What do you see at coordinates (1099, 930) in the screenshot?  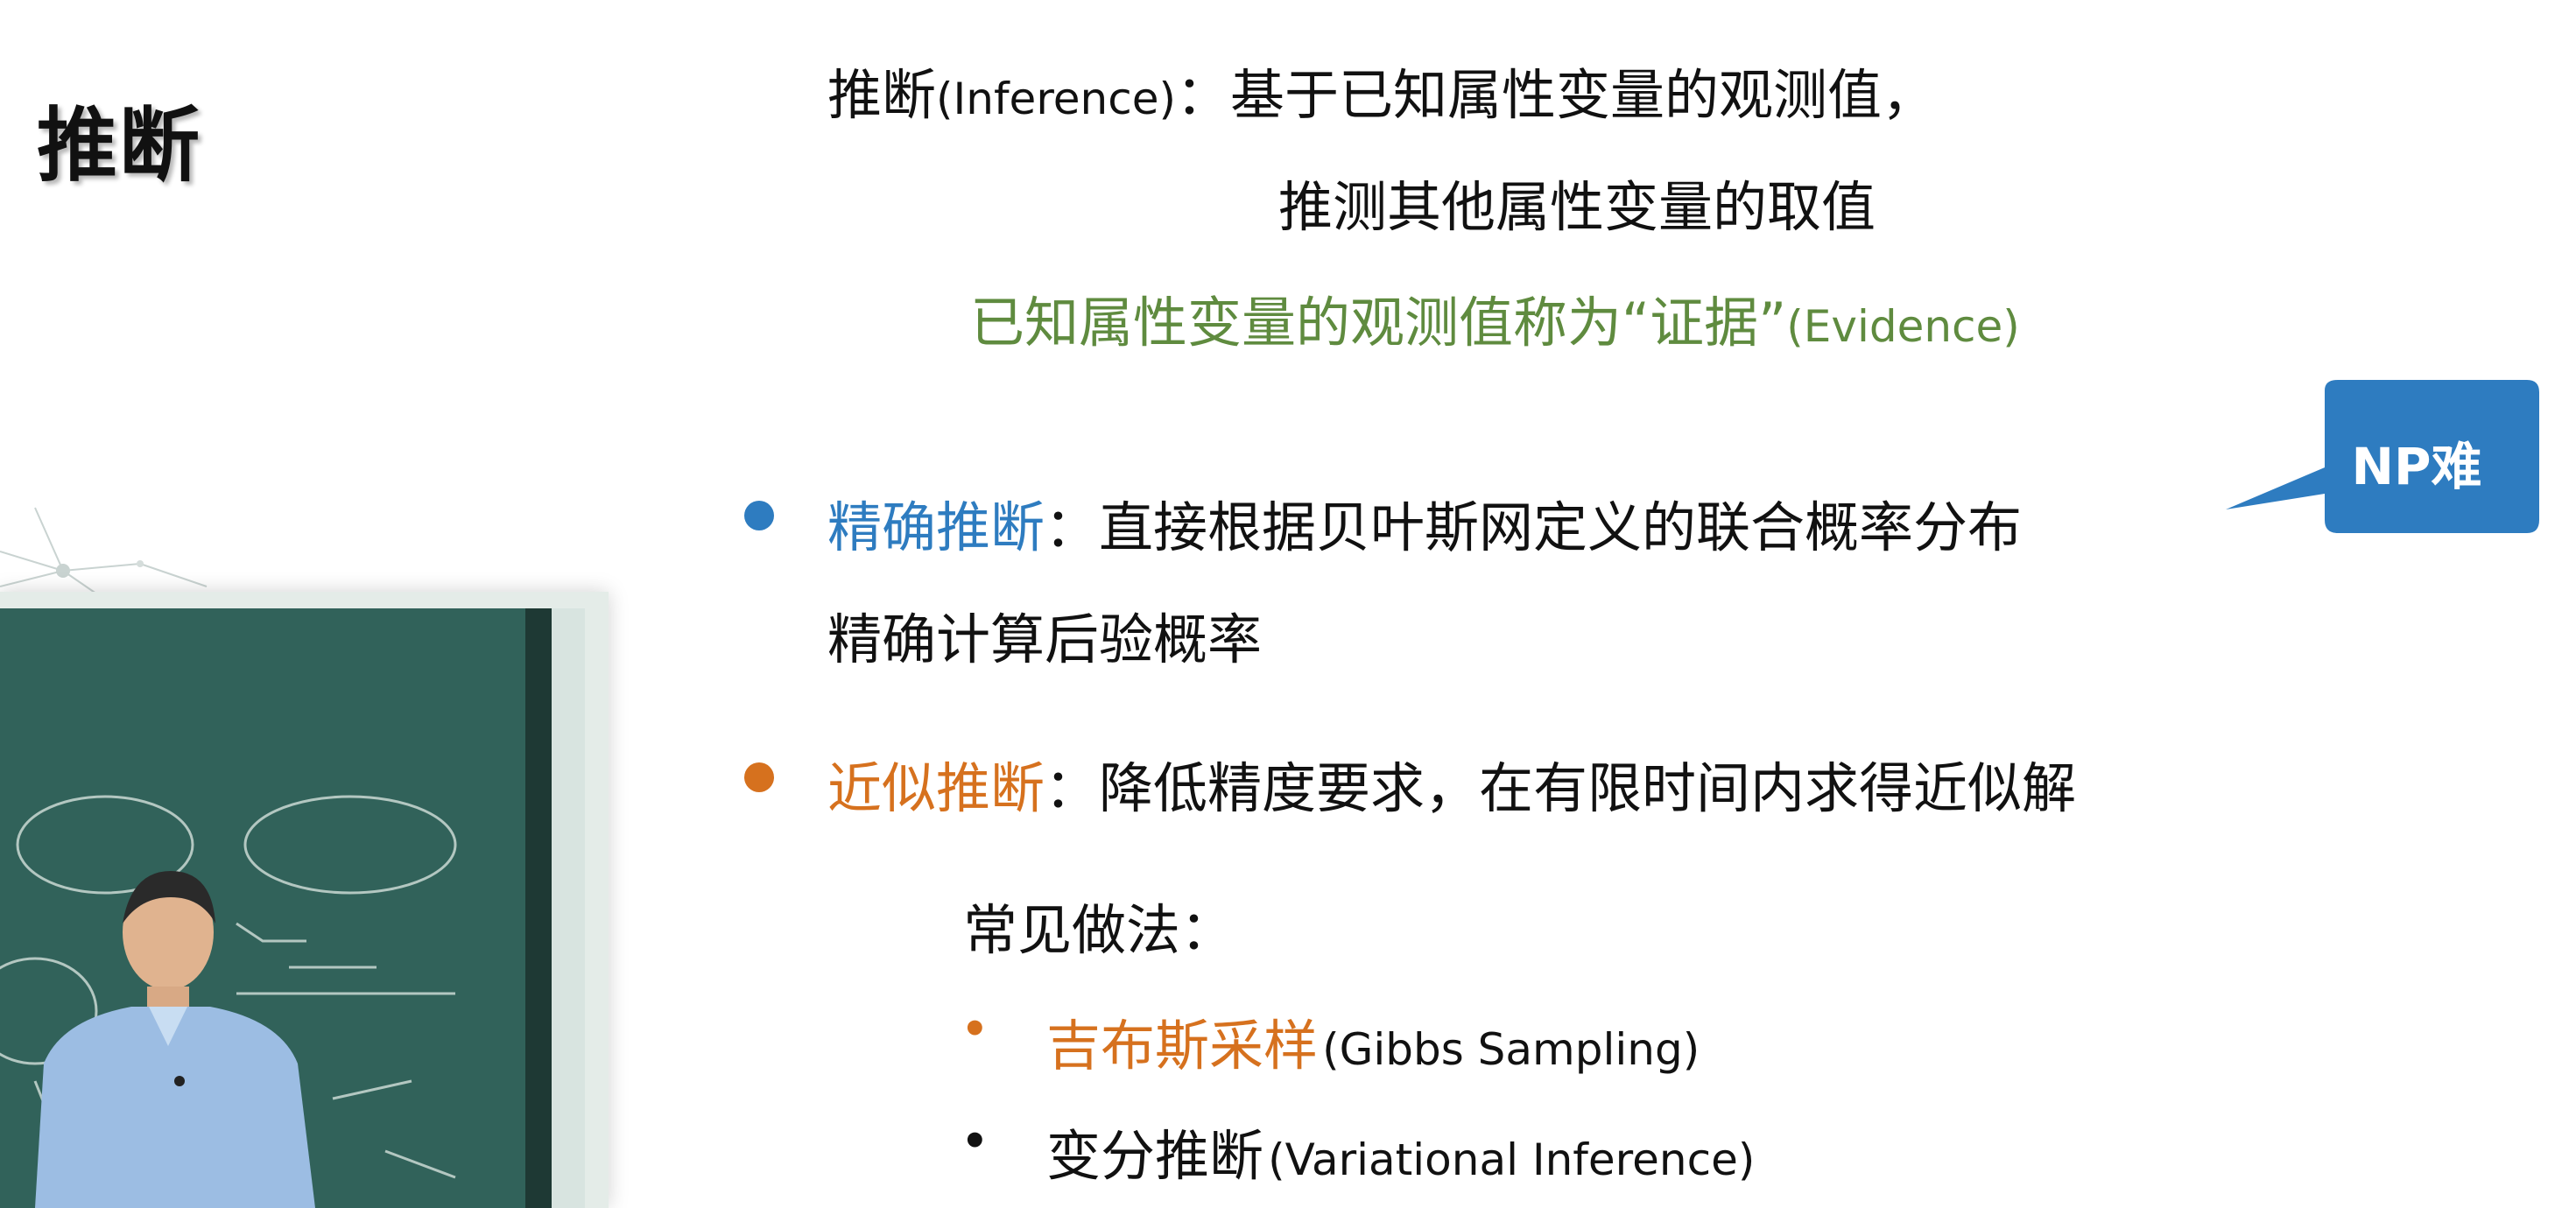 I see `common-methods-label: 常见做法：` at bounding box center [1099, 930].